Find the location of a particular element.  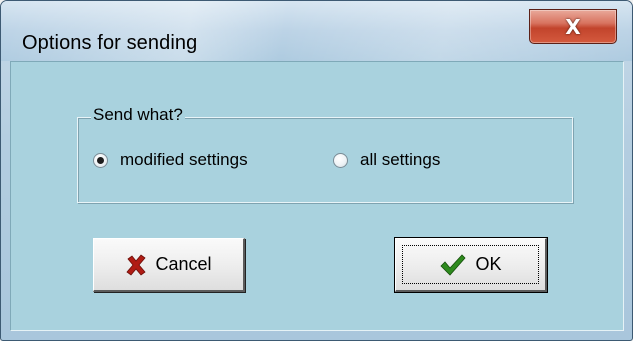

close-button: X is located at coordinates (573, 26).